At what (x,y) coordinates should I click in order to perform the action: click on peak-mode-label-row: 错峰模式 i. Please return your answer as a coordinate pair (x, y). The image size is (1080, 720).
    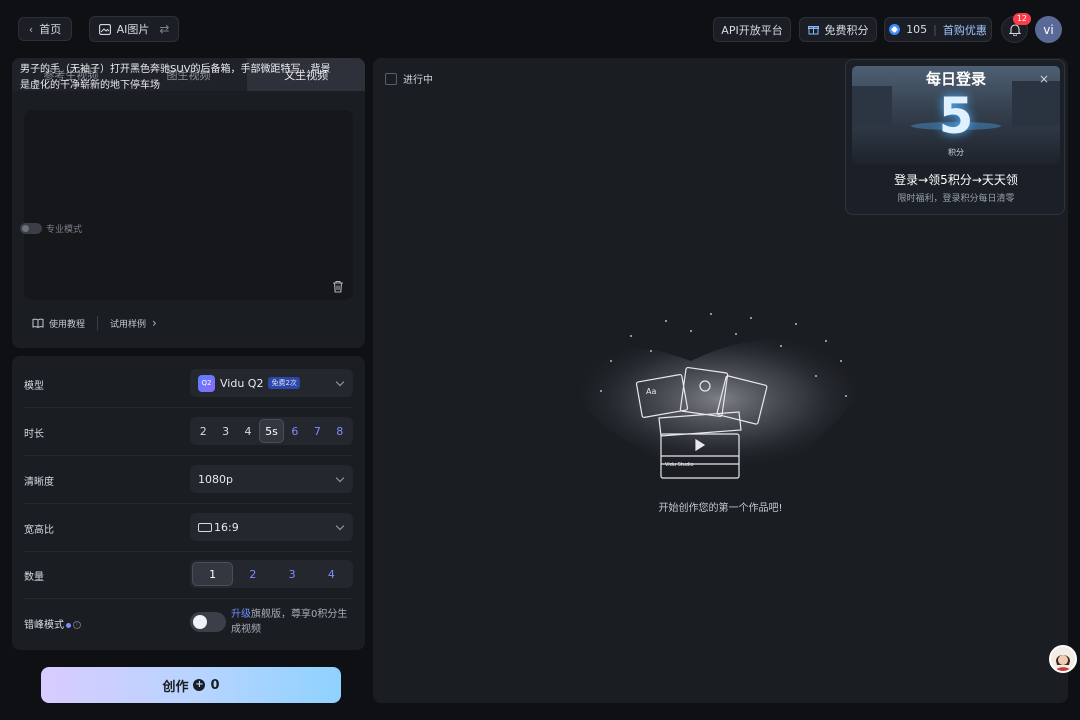
    Looking at the image, I should click on (52, 623).